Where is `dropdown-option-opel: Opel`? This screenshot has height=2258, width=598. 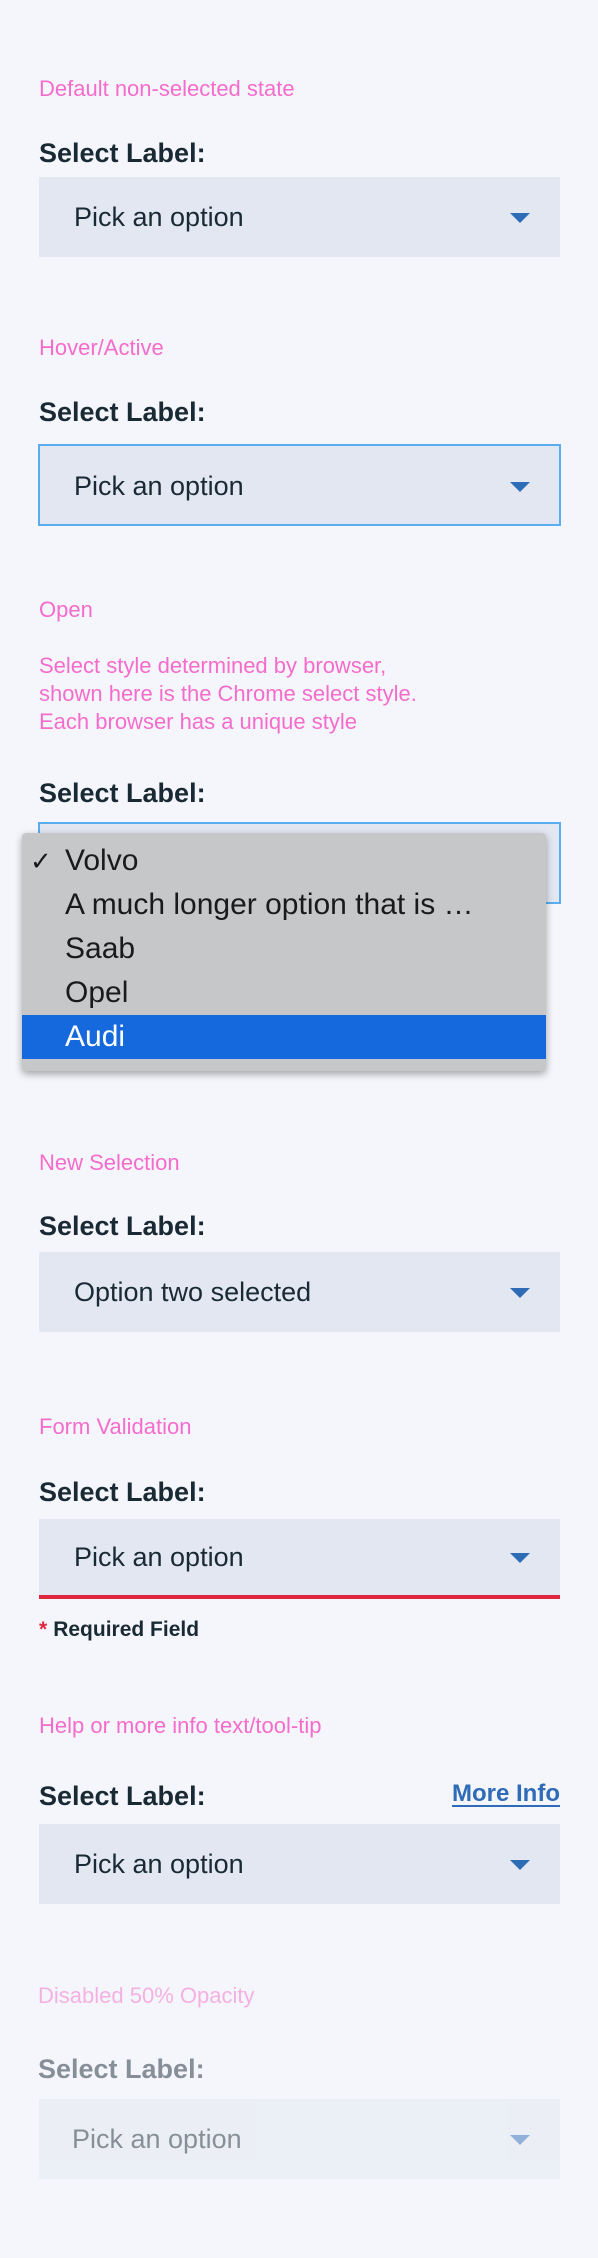
dropdown-option-opel: Opel is located at coordinates (284, 993).